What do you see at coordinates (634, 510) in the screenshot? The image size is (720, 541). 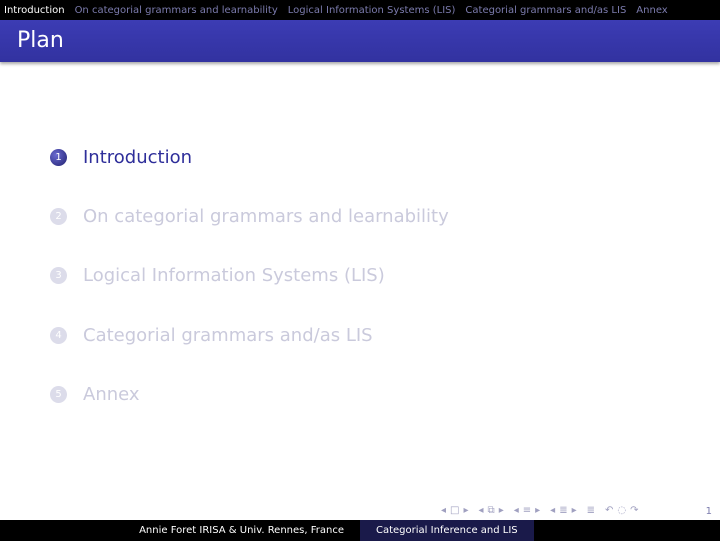 I see `search-forward-icon: ↷` at bounding box center [634, 510].